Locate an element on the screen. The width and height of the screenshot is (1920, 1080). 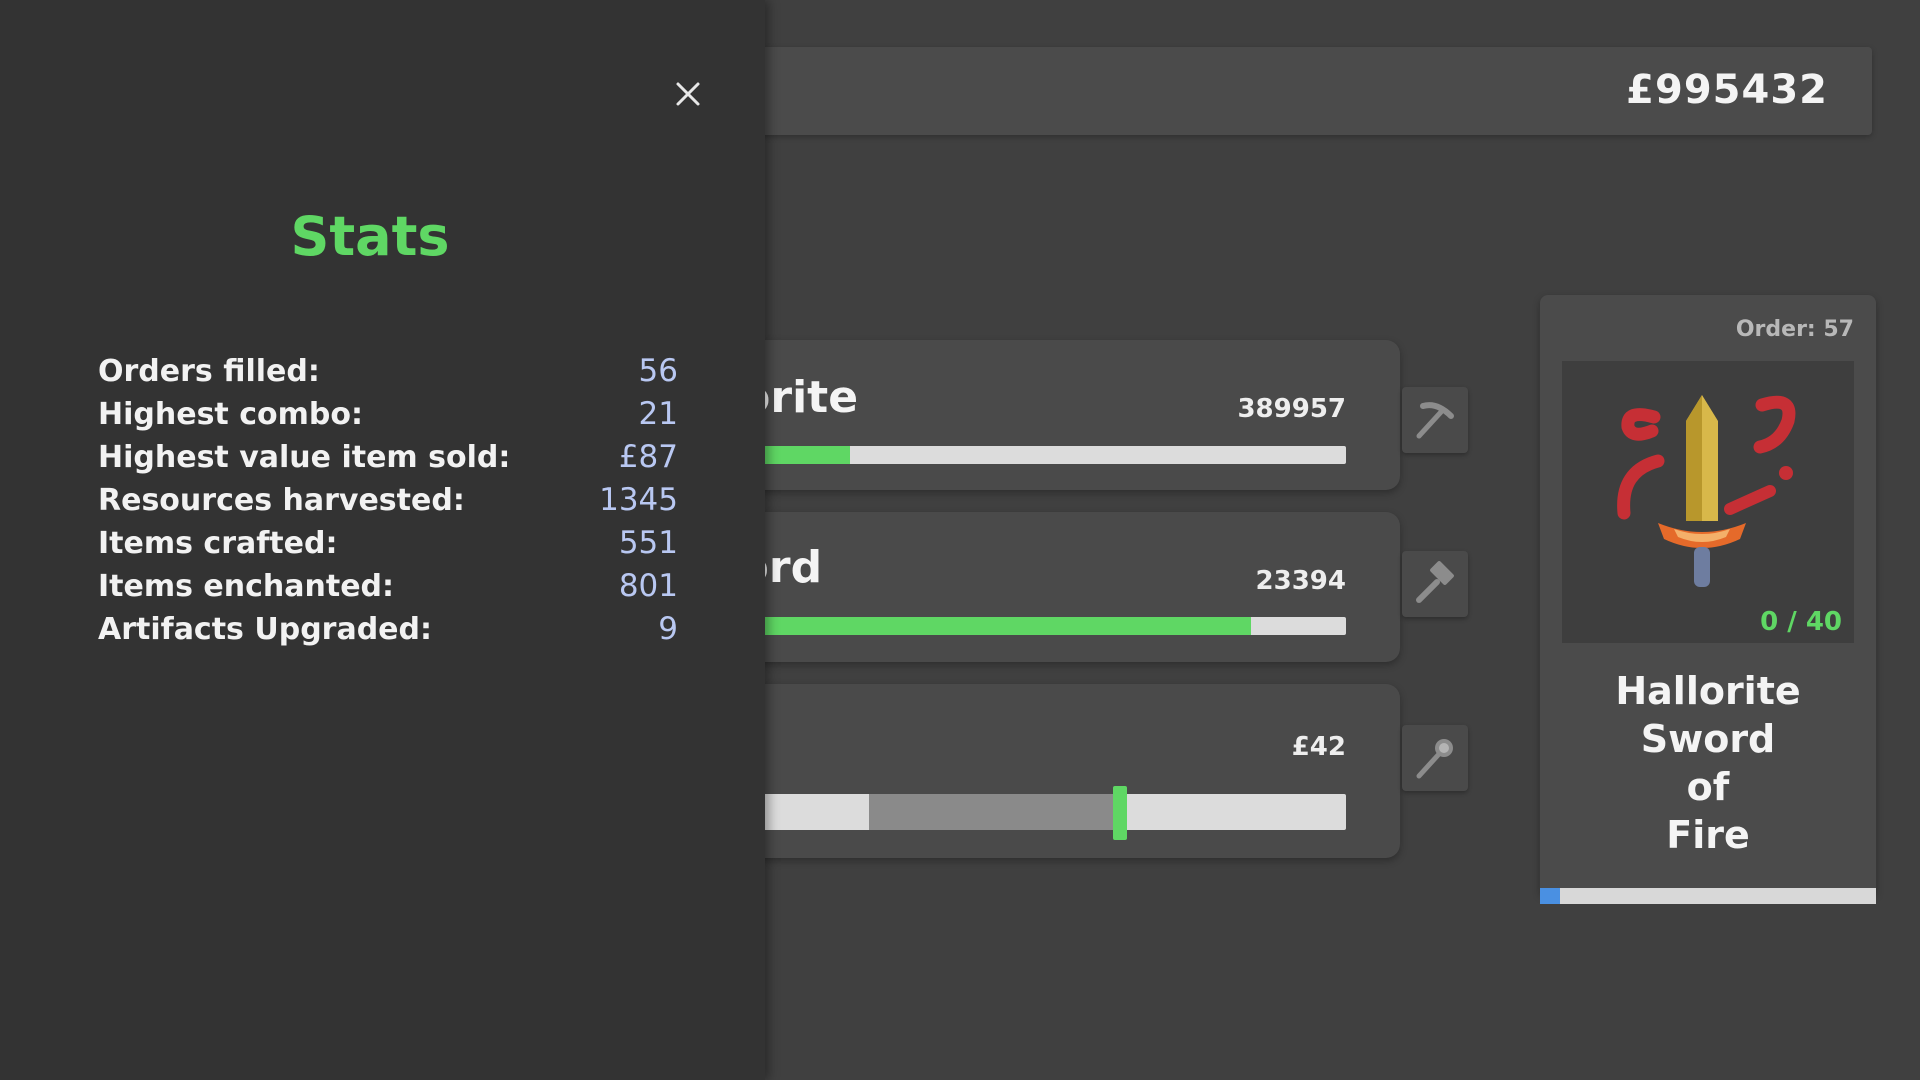
stat-value: 1345 is located at coordinates (638, 500).